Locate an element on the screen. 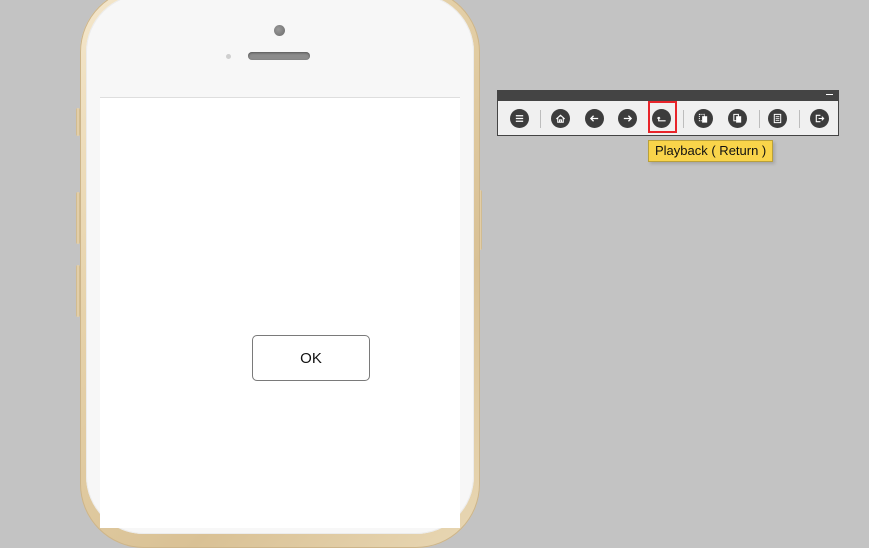 Image resolution: width=869 pixels, height=548 pixels. menu-button is located at coordinates (519, 118).